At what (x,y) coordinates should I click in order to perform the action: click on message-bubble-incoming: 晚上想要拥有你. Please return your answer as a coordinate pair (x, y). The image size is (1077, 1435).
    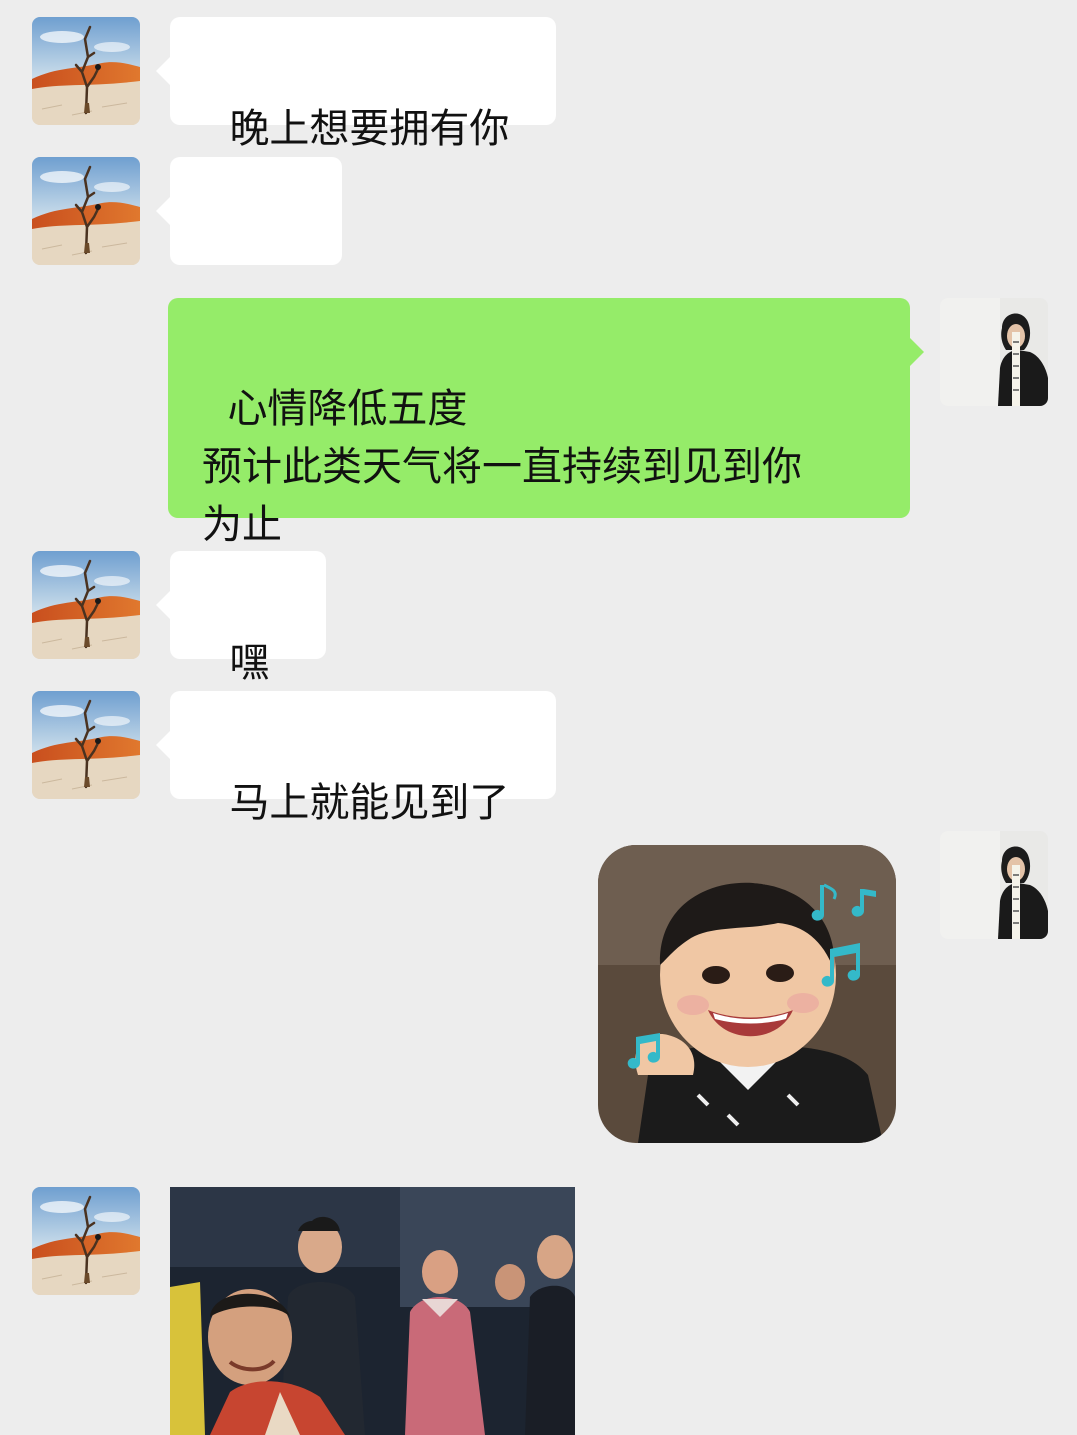
    Looking at the image, I should click on (356, 84).